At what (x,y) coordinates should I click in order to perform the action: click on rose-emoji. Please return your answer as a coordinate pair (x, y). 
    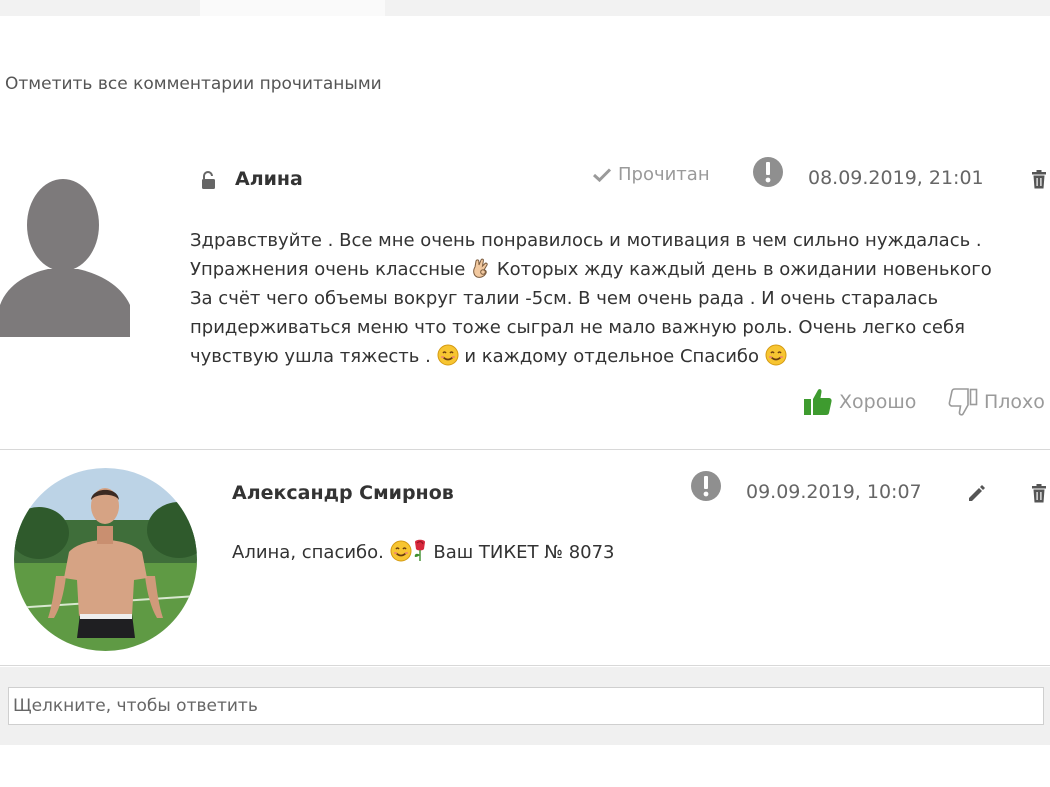
    Looking at the image, I should click on (419, 550).